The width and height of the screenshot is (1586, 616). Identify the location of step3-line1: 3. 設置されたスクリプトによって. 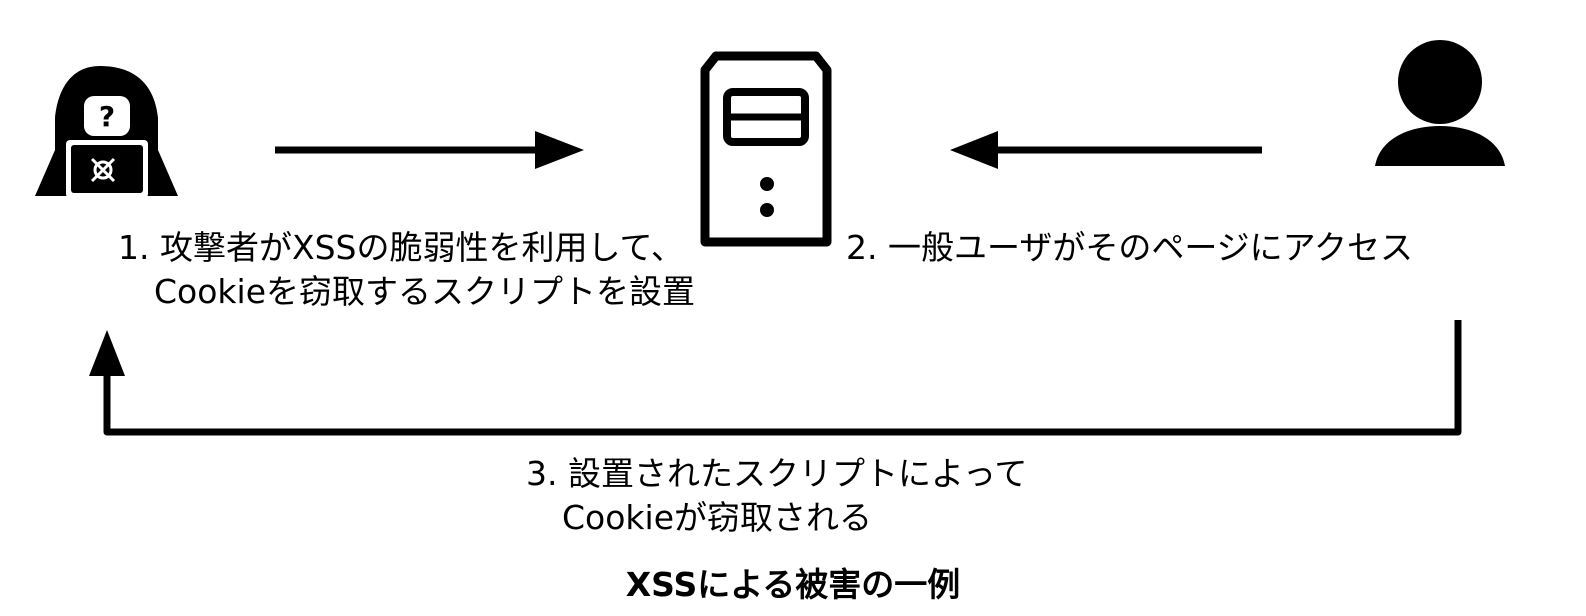
(777, 473).